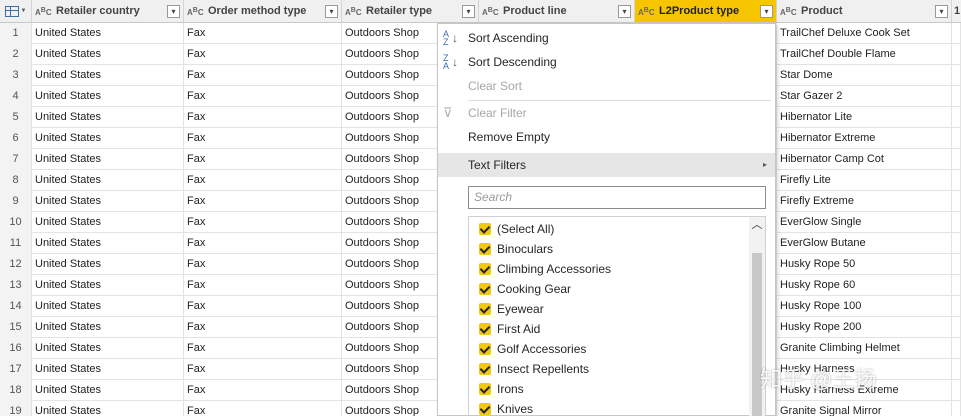 Image resolution: width=961 pixels, height=416 pixels. Describe the element at coordinates (545, 269) in the screenshot. I see `filter-list-item: Climbing Accessories` at that location.